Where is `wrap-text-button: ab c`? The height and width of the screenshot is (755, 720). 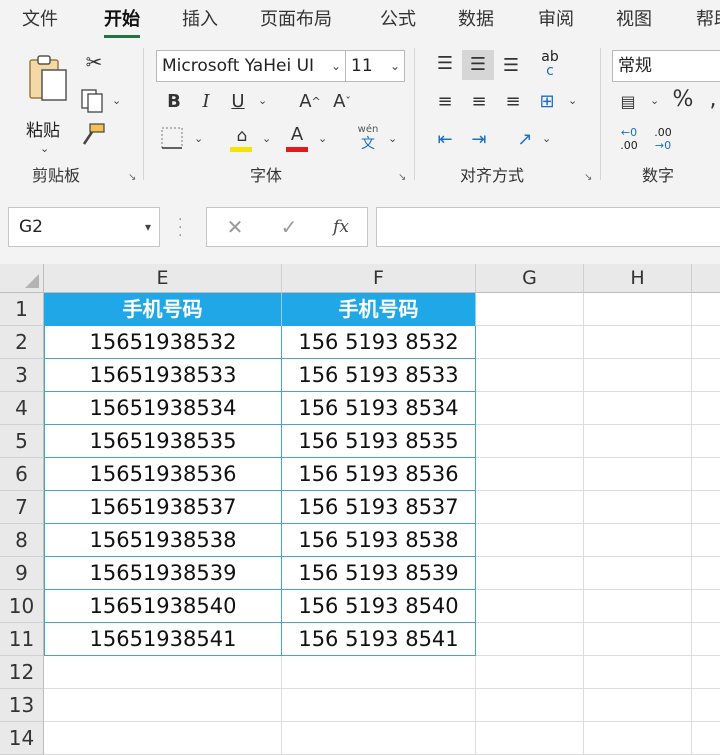 wrap-text-button: ab c is located at coordinates (550, 64).